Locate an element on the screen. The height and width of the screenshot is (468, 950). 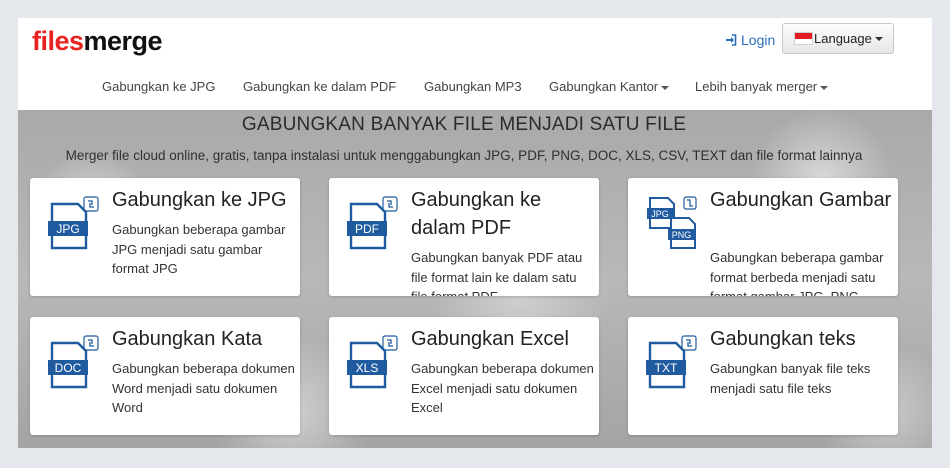
card-title: Gabungkan teks is located at coordinates (783, 339).